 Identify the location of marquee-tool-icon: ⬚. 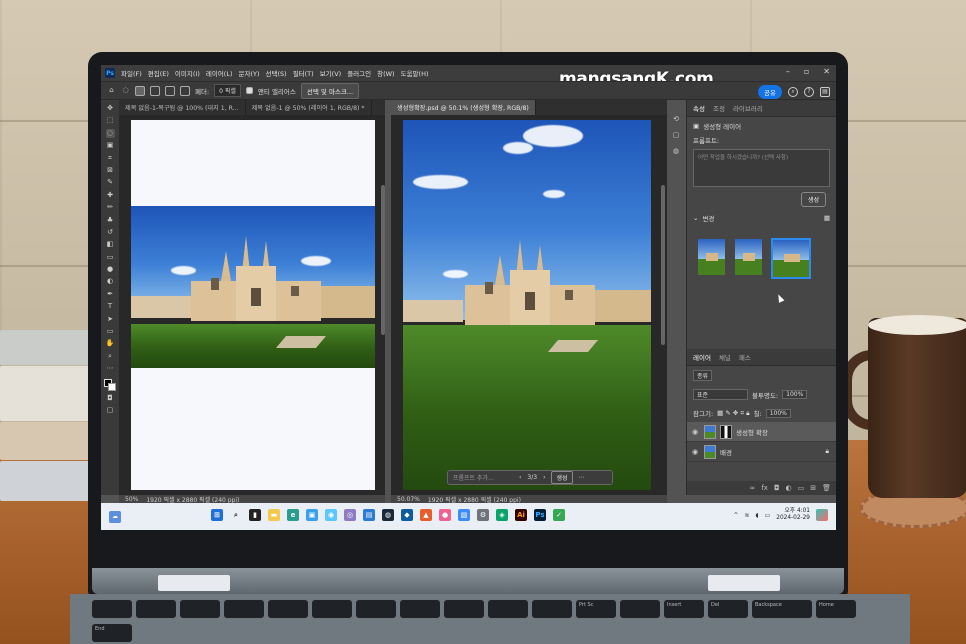
(110, 120).